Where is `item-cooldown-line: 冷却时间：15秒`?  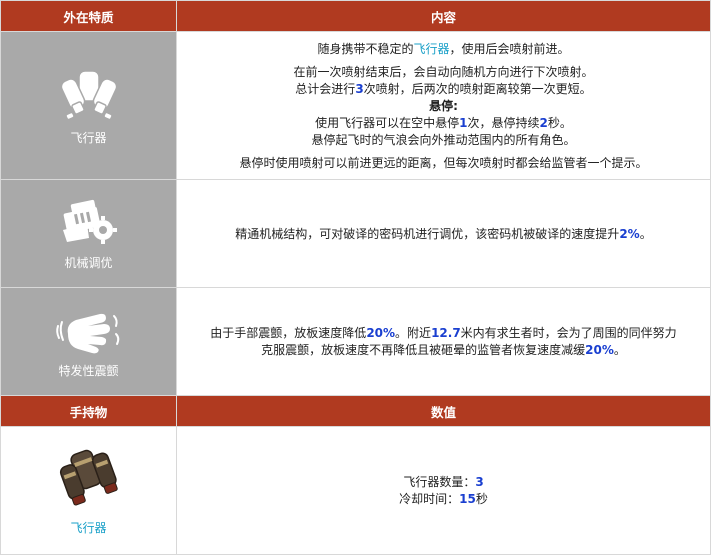
item-cooldown-line: 冷却时间：15秒 is located at coordinates (443, 499).